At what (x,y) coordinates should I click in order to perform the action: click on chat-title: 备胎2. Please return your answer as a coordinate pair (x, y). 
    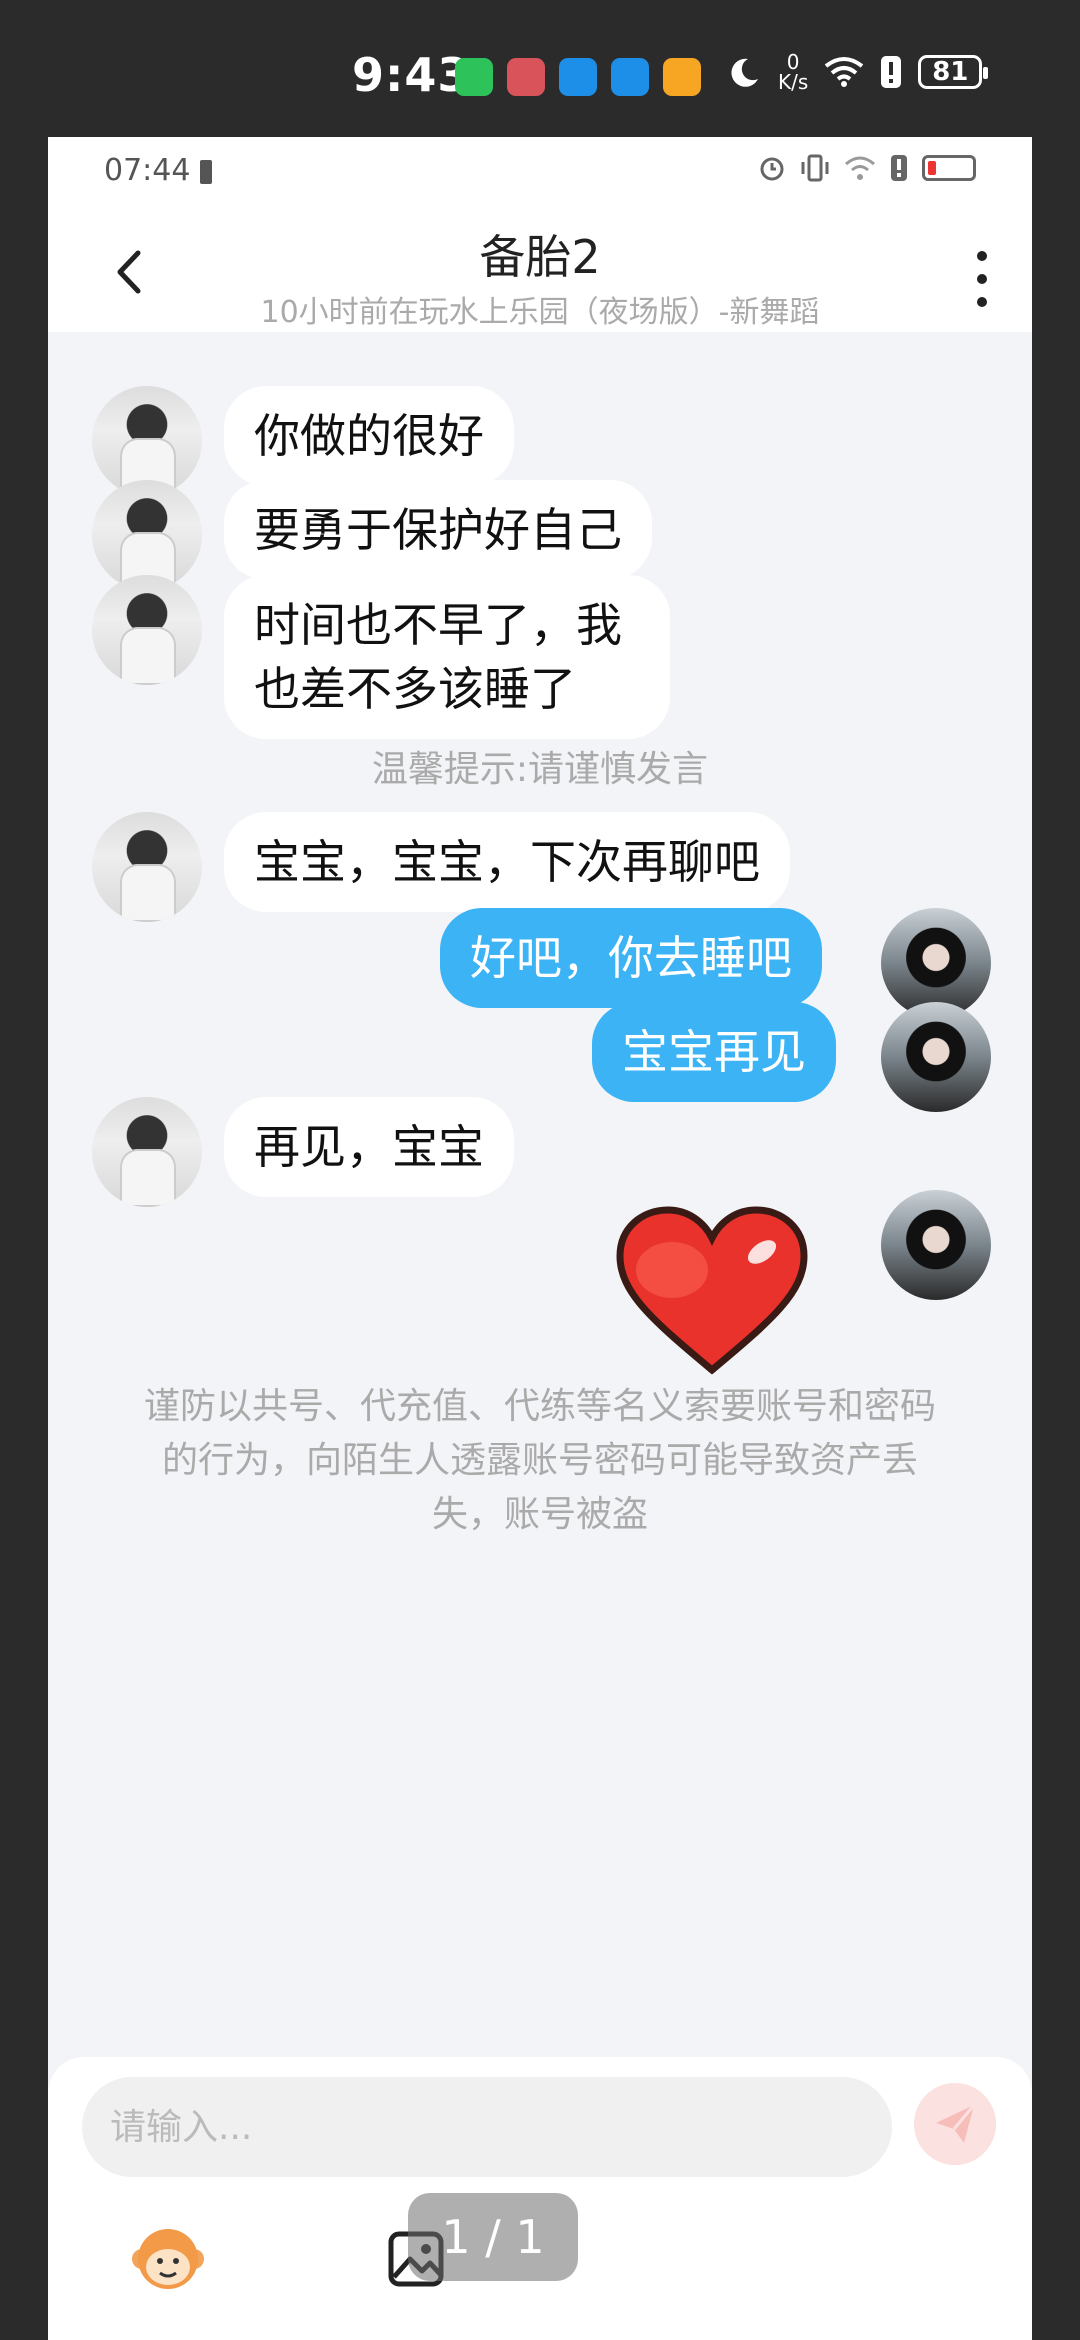
    Looking at the image, I should click on (540, 257).